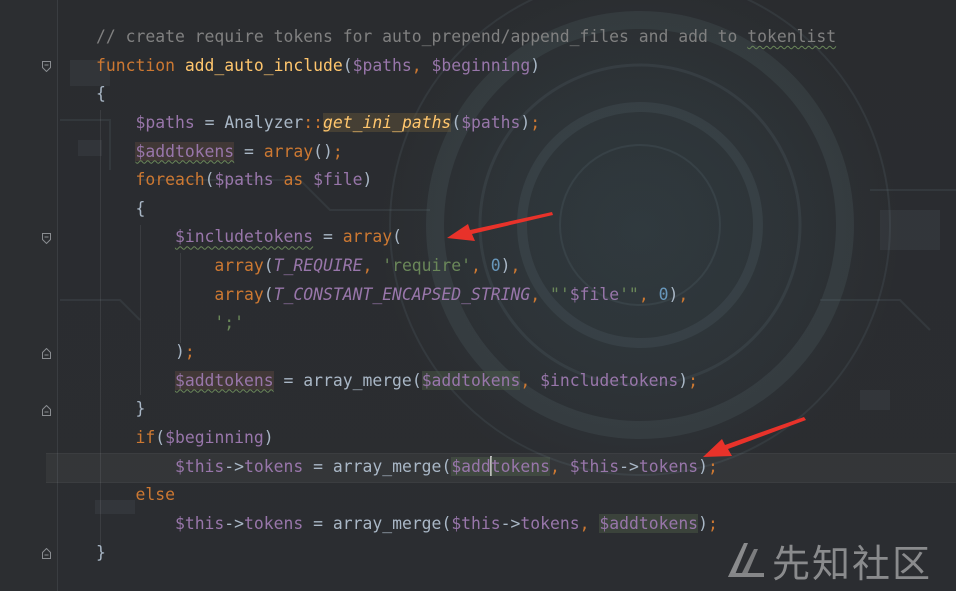  I want to click on code-line: }, so click(526, 409).